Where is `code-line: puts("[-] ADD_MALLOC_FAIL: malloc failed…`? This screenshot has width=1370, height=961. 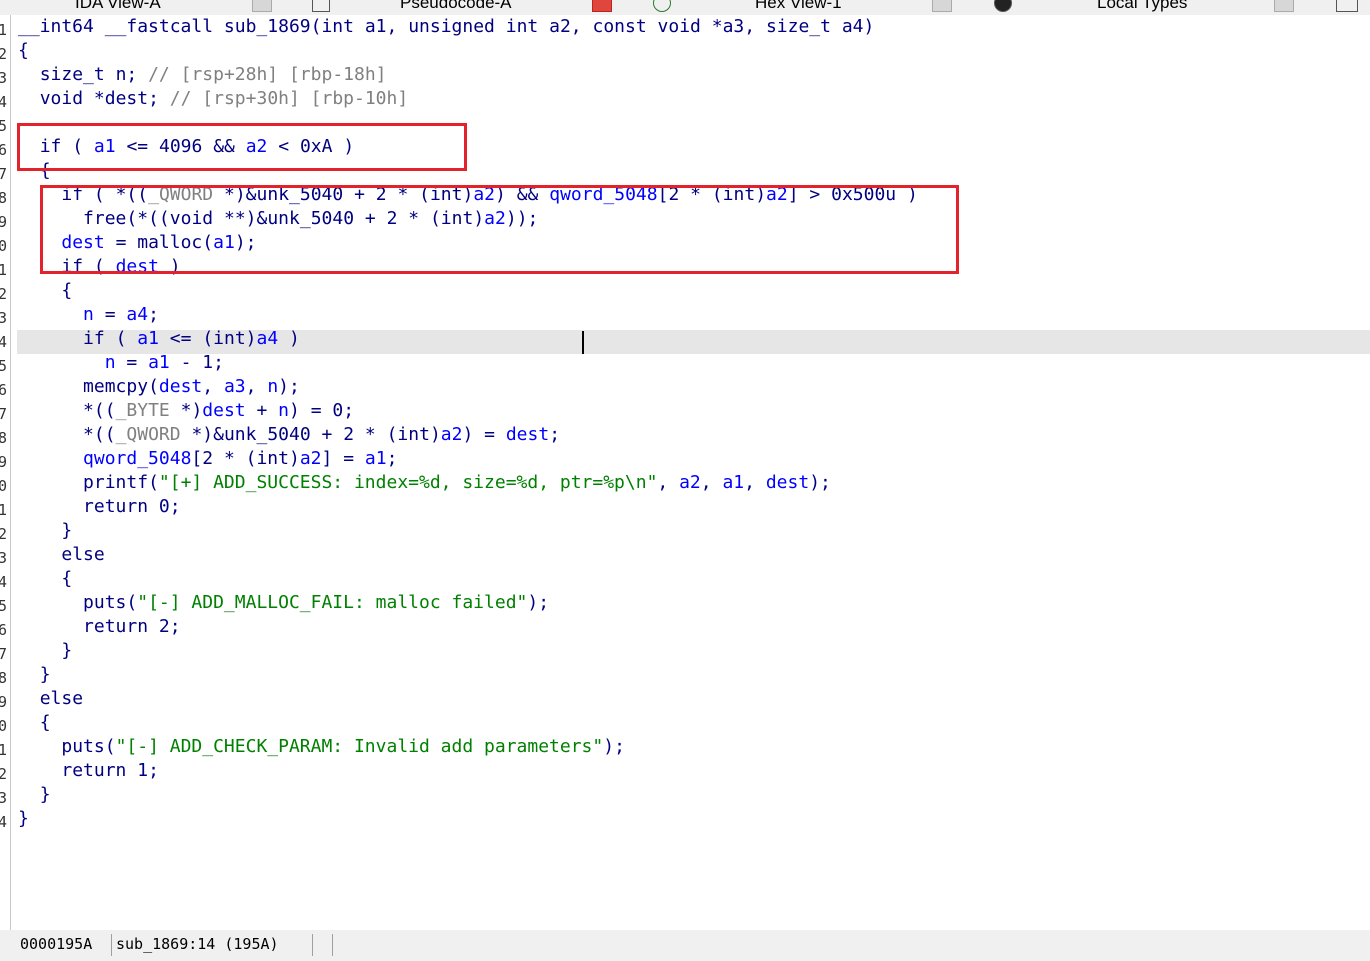
code-line: puts("[-] ADD_MALLOC_FAIL: malloc failed… is located at coordinates (283, 603).